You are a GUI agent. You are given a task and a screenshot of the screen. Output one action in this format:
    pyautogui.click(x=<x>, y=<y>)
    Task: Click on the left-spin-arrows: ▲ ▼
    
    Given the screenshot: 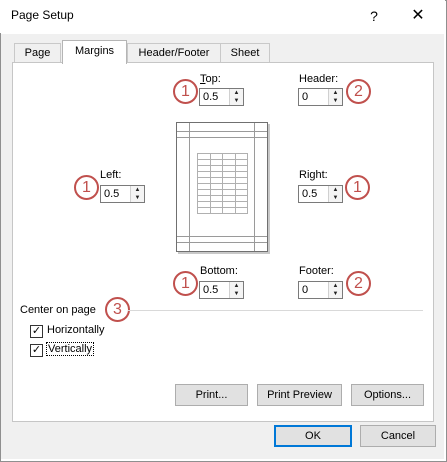 What is the action you would take?
    pyautogui.click(x=137, y=194)
    